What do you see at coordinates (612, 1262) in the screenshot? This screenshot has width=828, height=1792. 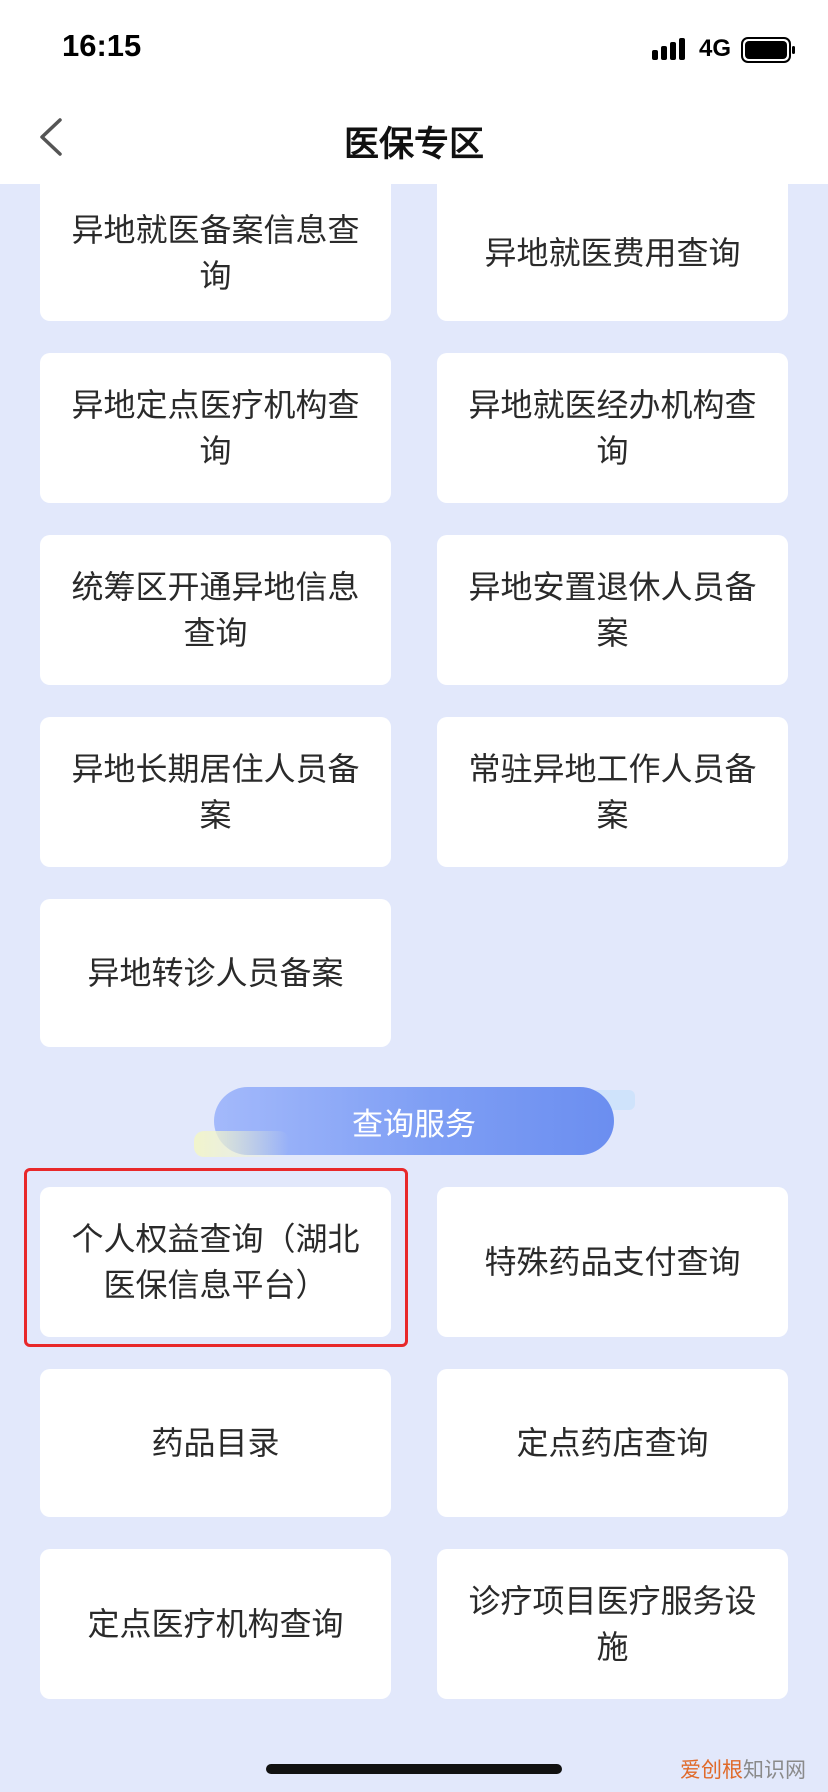 I see `card-special-drug-payment-query: 特殊药品支付查询` at bounding box center [612, 1262].